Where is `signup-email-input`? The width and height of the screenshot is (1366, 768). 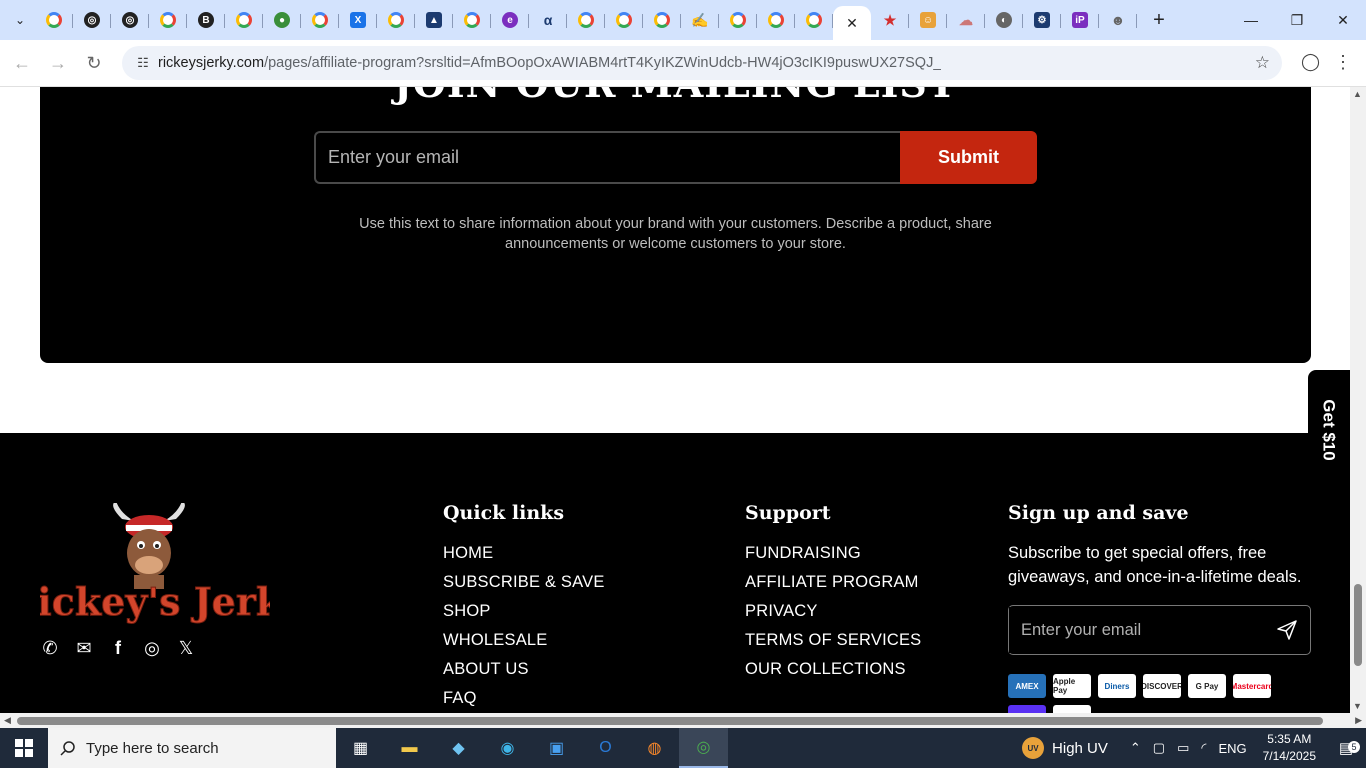
signup-email-input is located at coordinates (1136, 630).